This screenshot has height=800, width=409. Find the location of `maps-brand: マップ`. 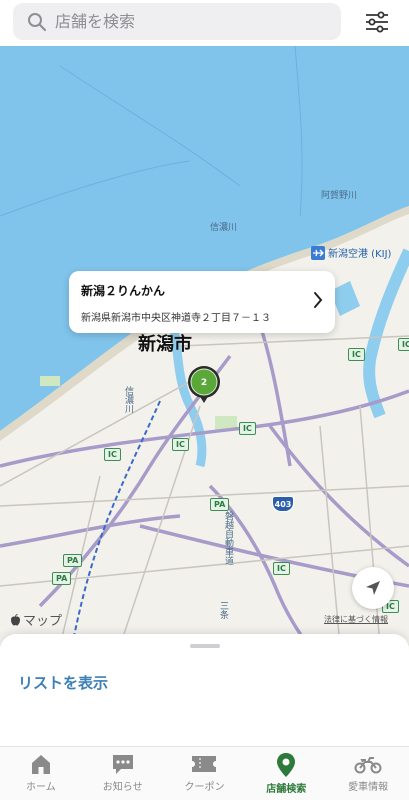

maps-brand: マップ is located at coordinates (43, 621).